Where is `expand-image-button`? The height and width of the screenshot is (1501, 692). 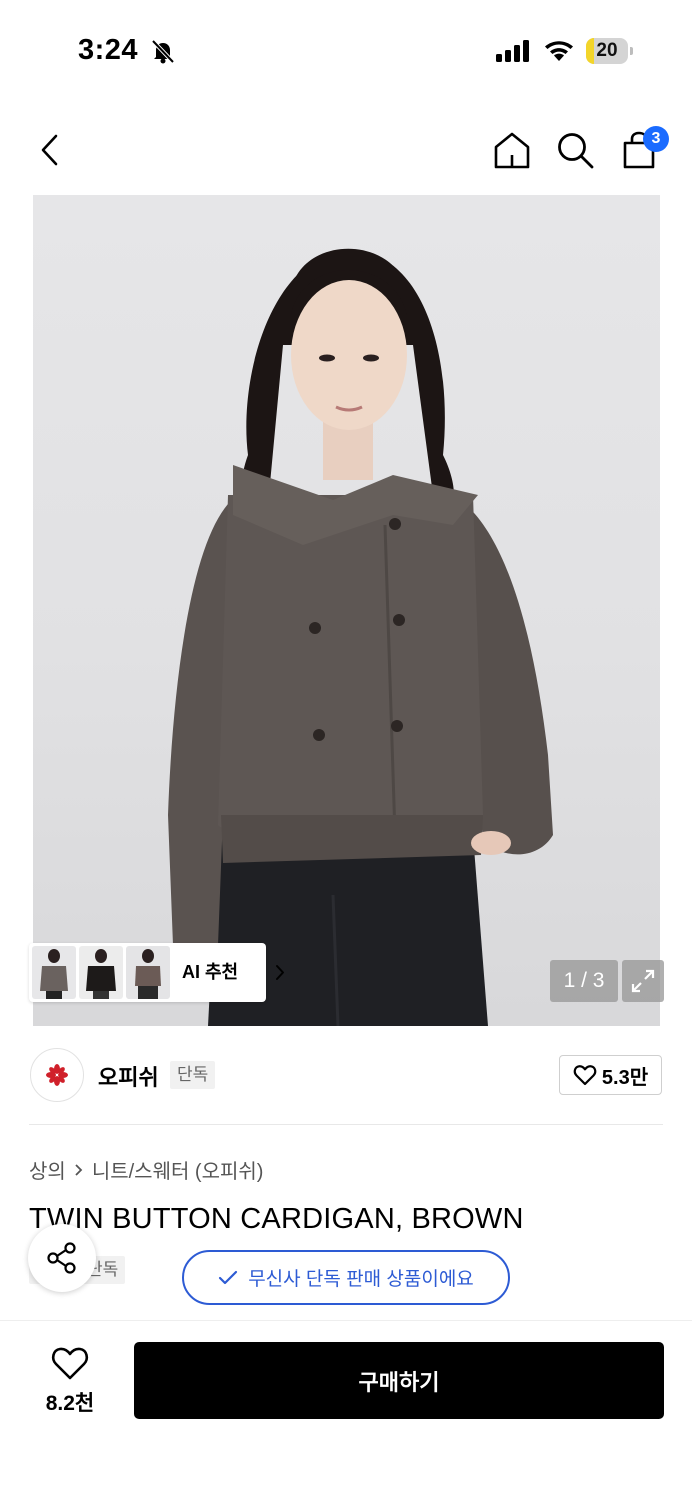 expand-image-button is located at coordinates (643, 981).